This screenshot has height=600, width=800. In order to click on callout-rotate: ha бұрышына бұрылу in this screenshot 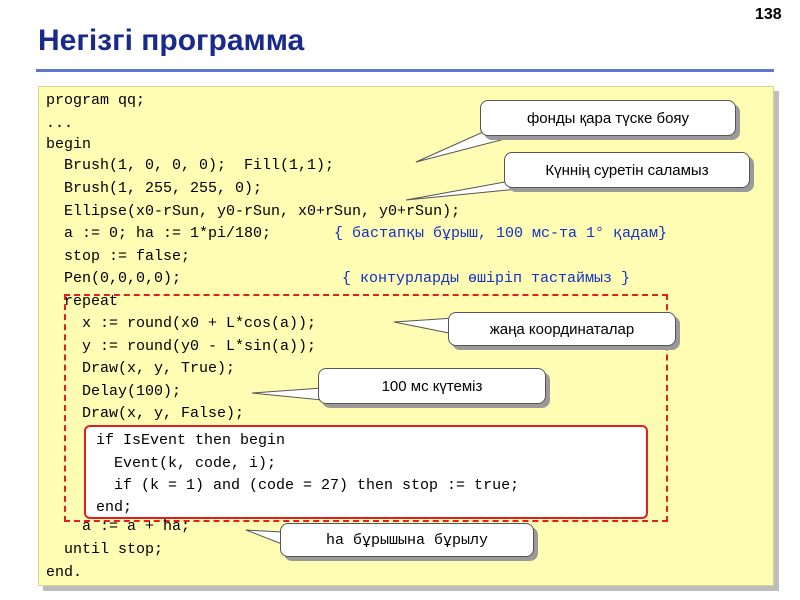, I will do `click(407, 540)`.